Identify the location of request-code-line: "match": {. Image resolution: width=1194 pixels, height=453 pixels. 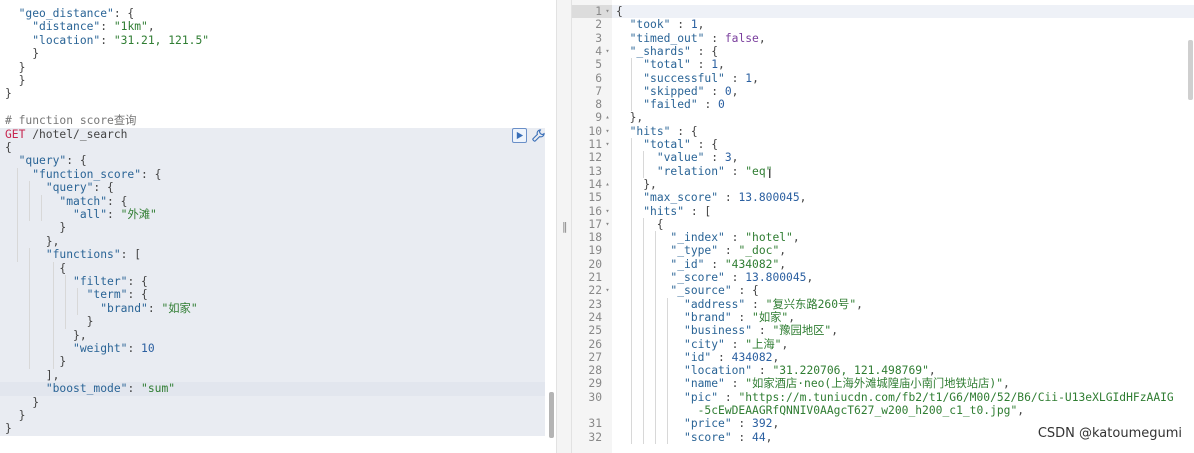
(272, 201).